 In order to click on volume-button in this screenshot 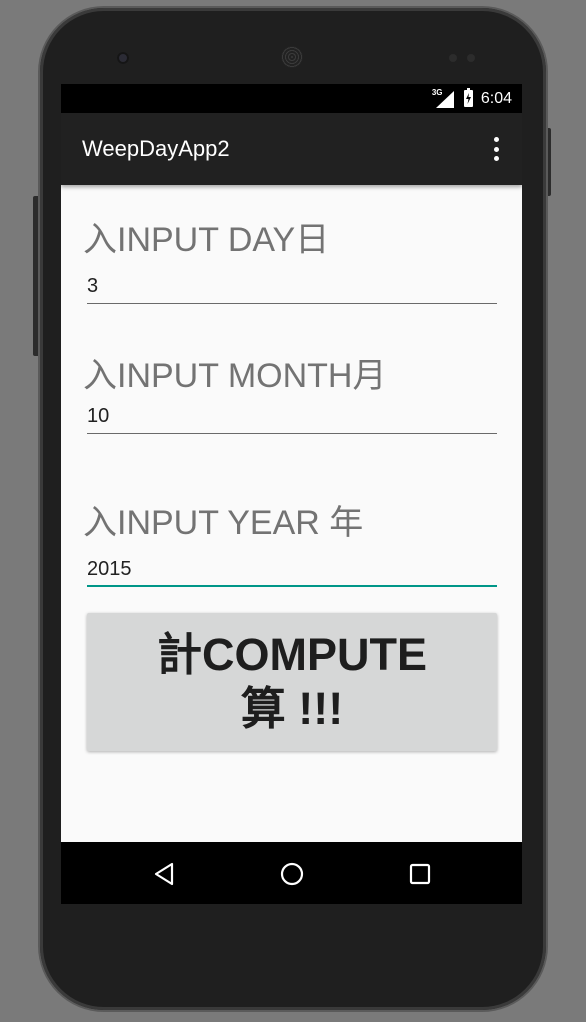, I will do `click(36, 276)`.